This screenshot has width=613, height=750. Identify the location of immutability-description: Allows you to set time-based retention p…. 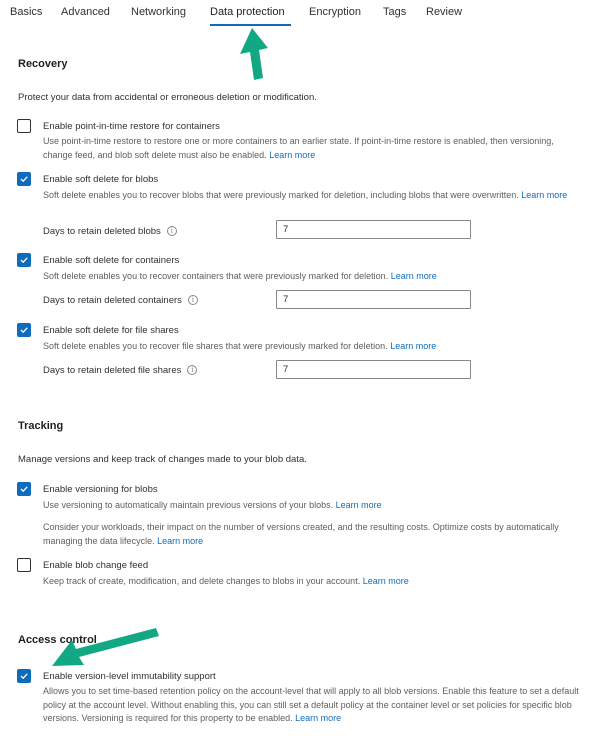
(313, 705).